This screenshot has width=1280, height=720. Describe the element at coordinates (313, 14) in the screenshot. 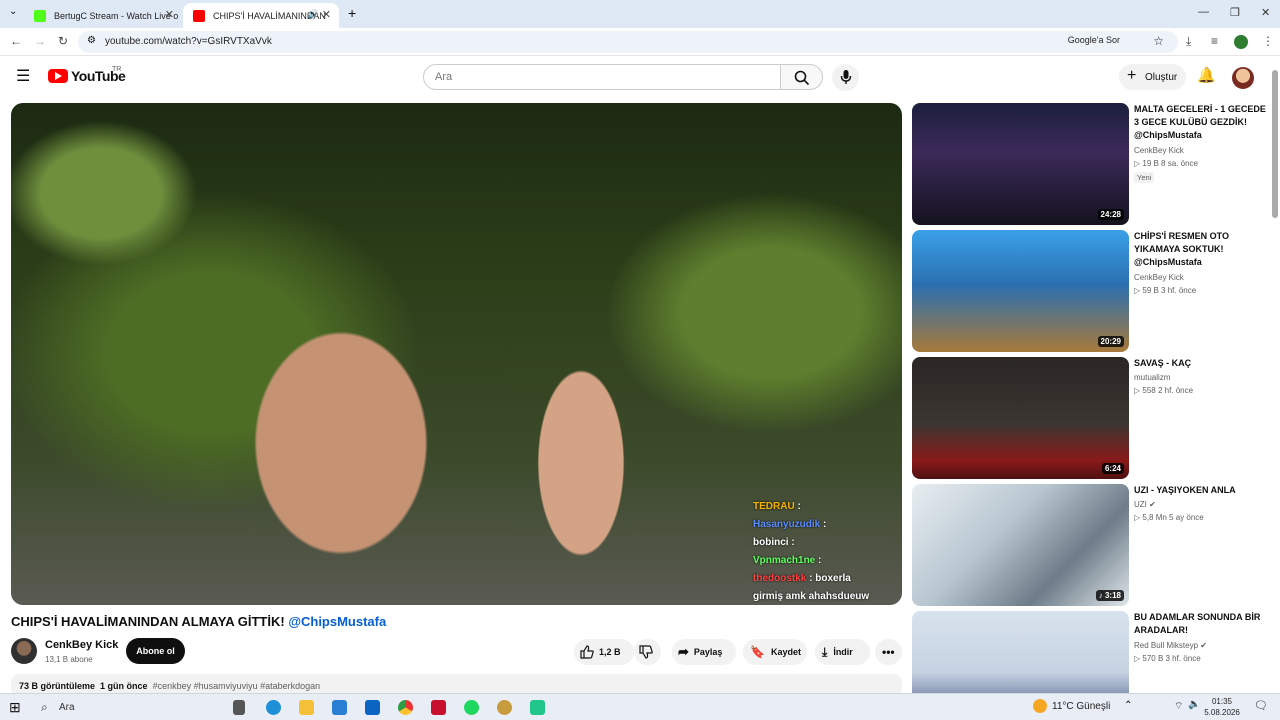

I see `speaker-icon: 🔊` at that location.